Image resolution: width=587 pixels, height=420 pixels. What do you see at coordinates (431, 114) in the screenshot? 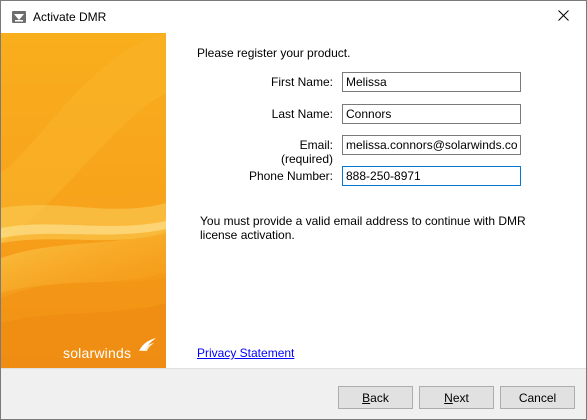
I see `last-name-field` at bounding box center [431, 114].